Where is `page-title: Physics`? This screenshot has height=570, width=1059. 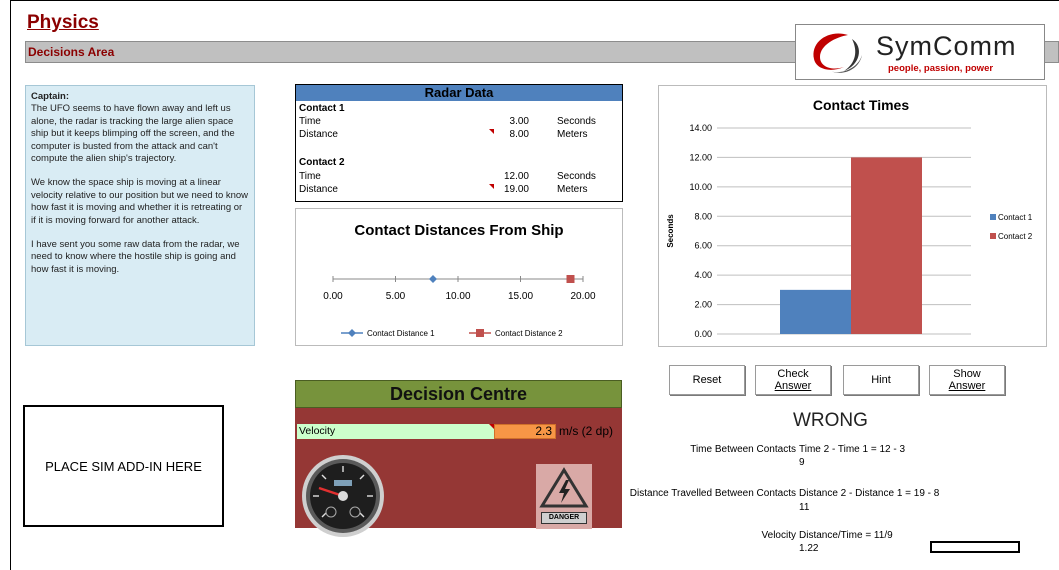 page-title: Physics is located at coordinates (63, 22).